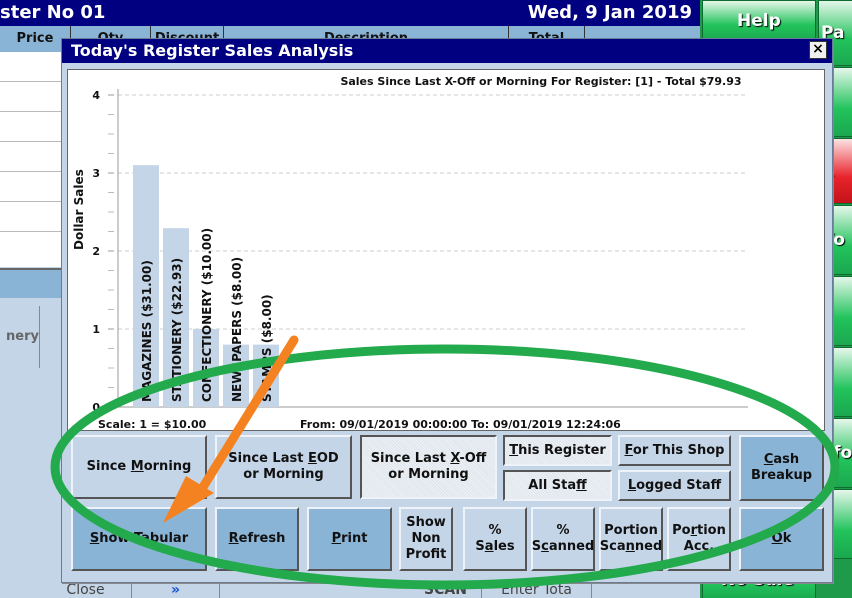 This screenshot has height=598, width=852. What do you see at coordinates (609, 12) in the screenshot?
I see `date-display: Wed, 9 Jan 2019` at bounding box center [609, 12].